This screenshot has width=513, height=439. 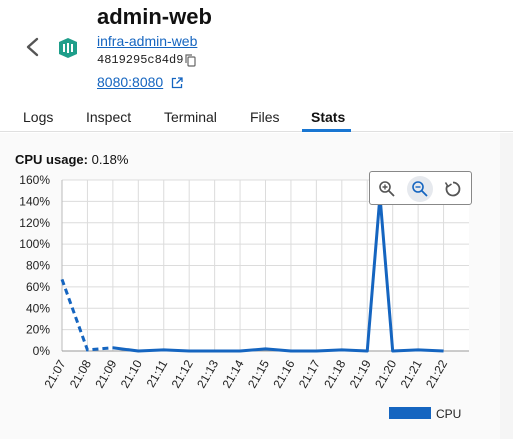 What do you see at coordinates (385, 373) in the screenshot?
I see `x-tick-label: 21:20` at bounding box center [385, 373].